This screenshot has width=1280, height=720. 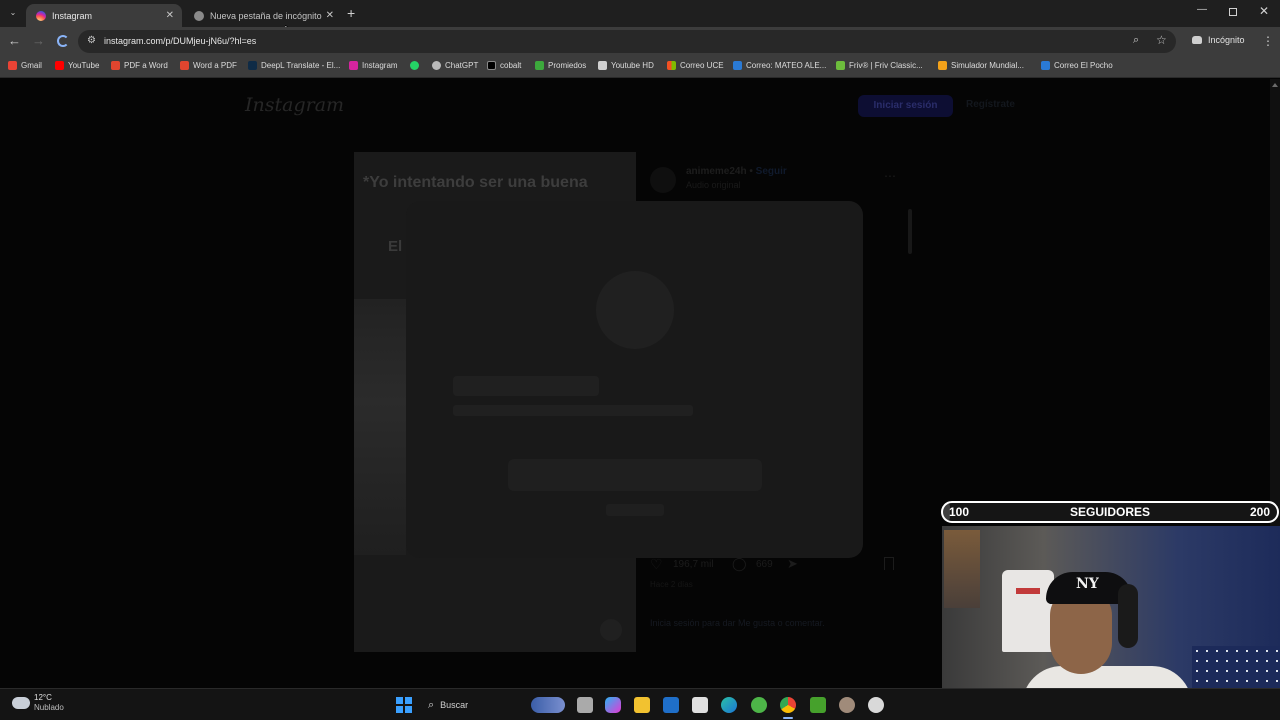 What do you see at coordinates (59, 65) in the screenshot?
I see `youtube-icon` at bounding box center [59, 65].